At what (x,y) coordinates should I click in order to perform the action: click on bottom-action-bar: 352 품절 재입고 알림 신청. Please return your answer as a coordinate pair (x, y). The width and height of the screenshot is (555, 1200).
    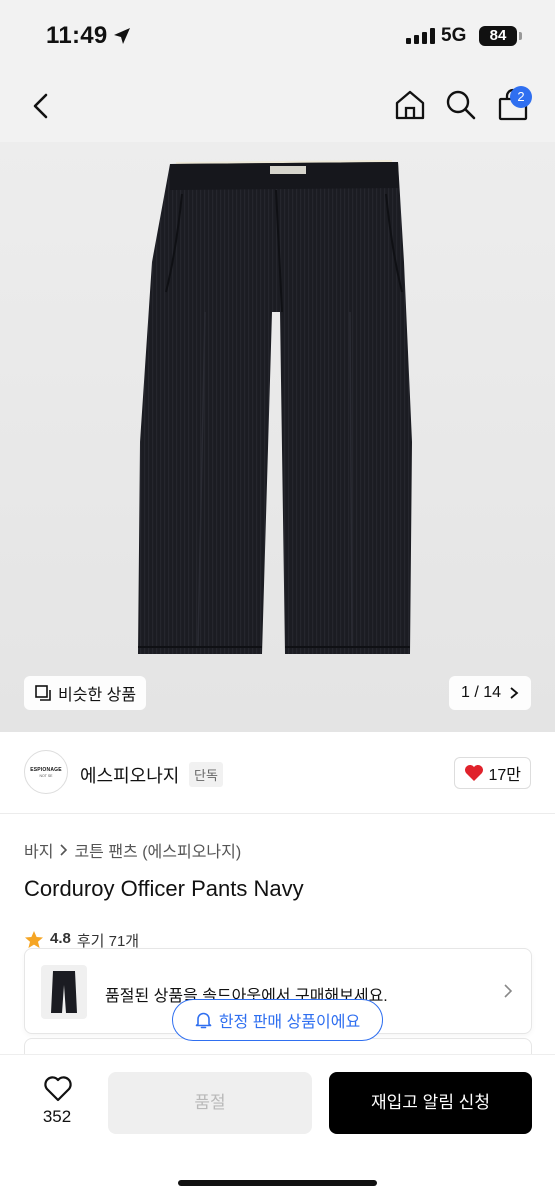
    Looking at the image, I should click on (277, 1127).